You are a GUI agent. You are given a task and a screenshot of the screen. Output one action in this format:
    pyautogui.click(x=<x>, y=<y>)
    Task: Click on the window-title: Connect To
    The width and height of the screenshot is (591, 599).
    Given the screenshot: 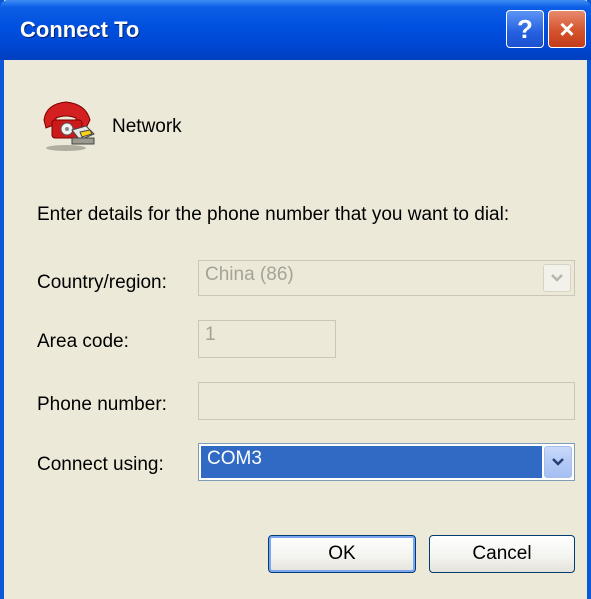 What is the action you would take?
    pyautogui.click(x=80, y=29)
    